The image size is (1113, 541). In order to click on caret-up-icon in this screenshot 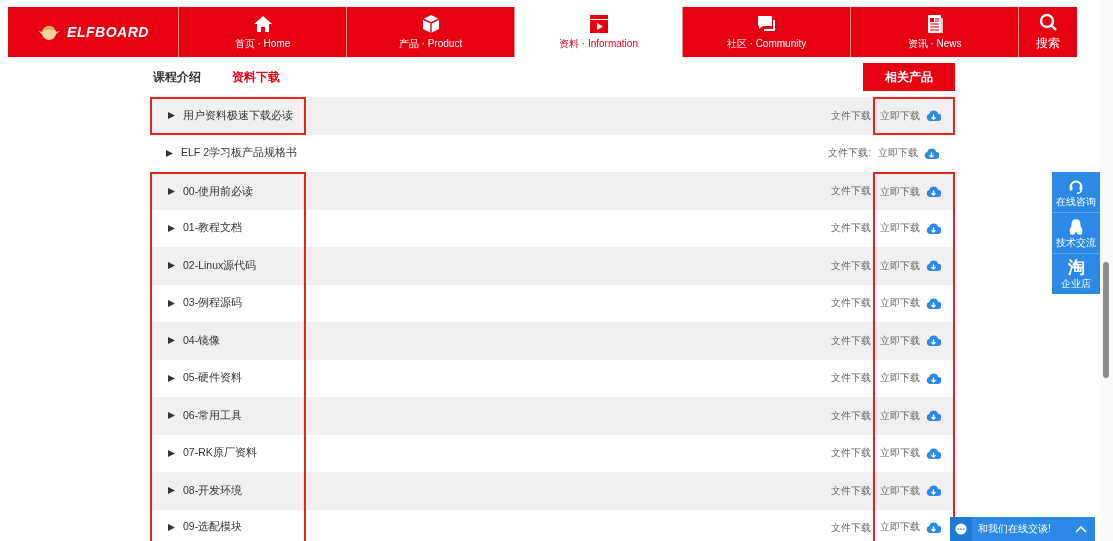, I will do `click(1081, 529)`.